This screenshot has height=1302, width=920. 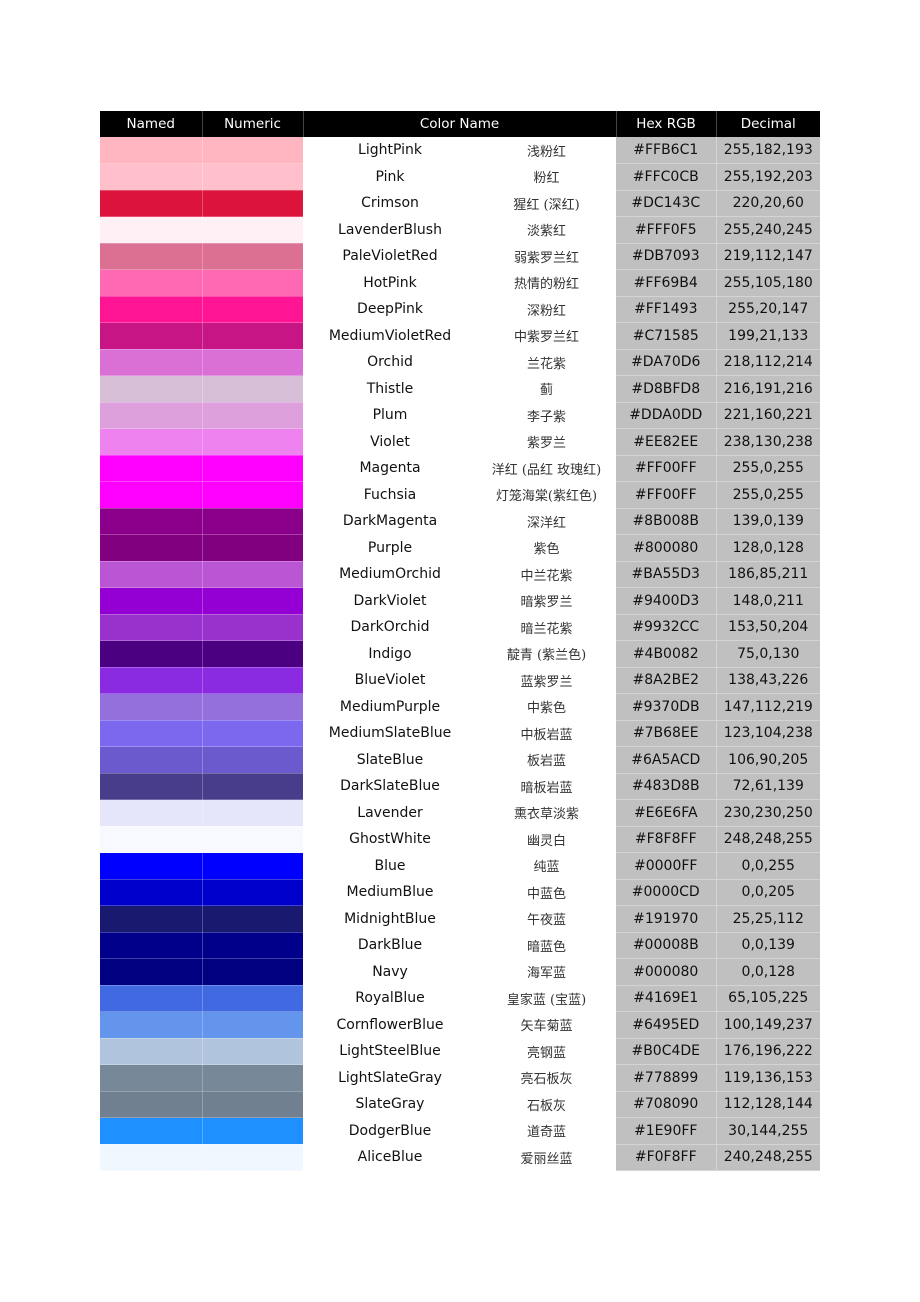 I want to click on color-name-en: RoyalBlue, so click(x=390, y=998).